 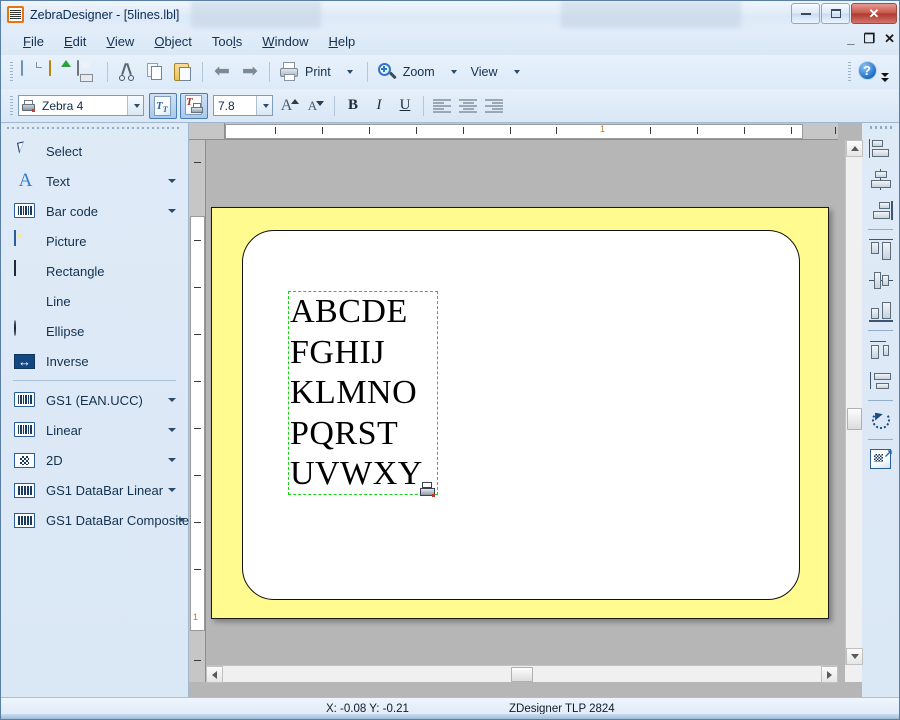 I want to click on horizontal-scrollbar, so click(x=522, y=674).